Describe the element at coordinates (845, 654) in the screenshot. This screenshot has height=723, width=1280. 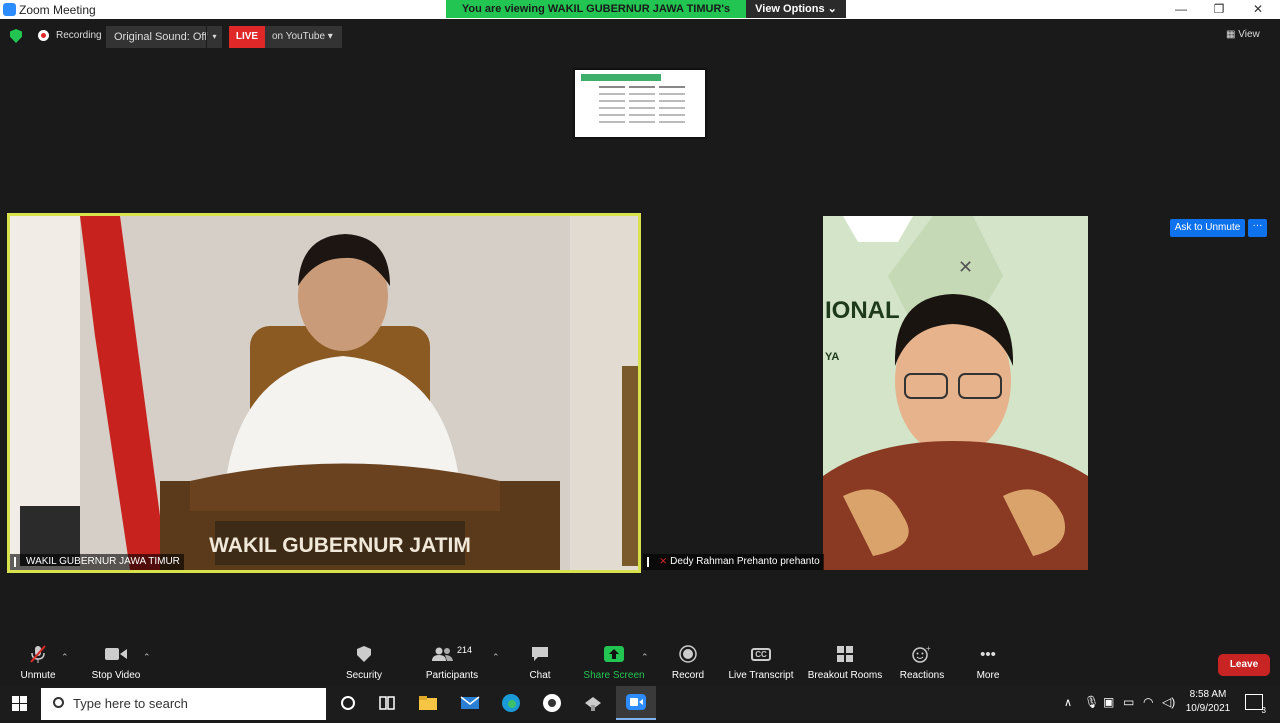
I see `breakout-rooms-icon` at that location.